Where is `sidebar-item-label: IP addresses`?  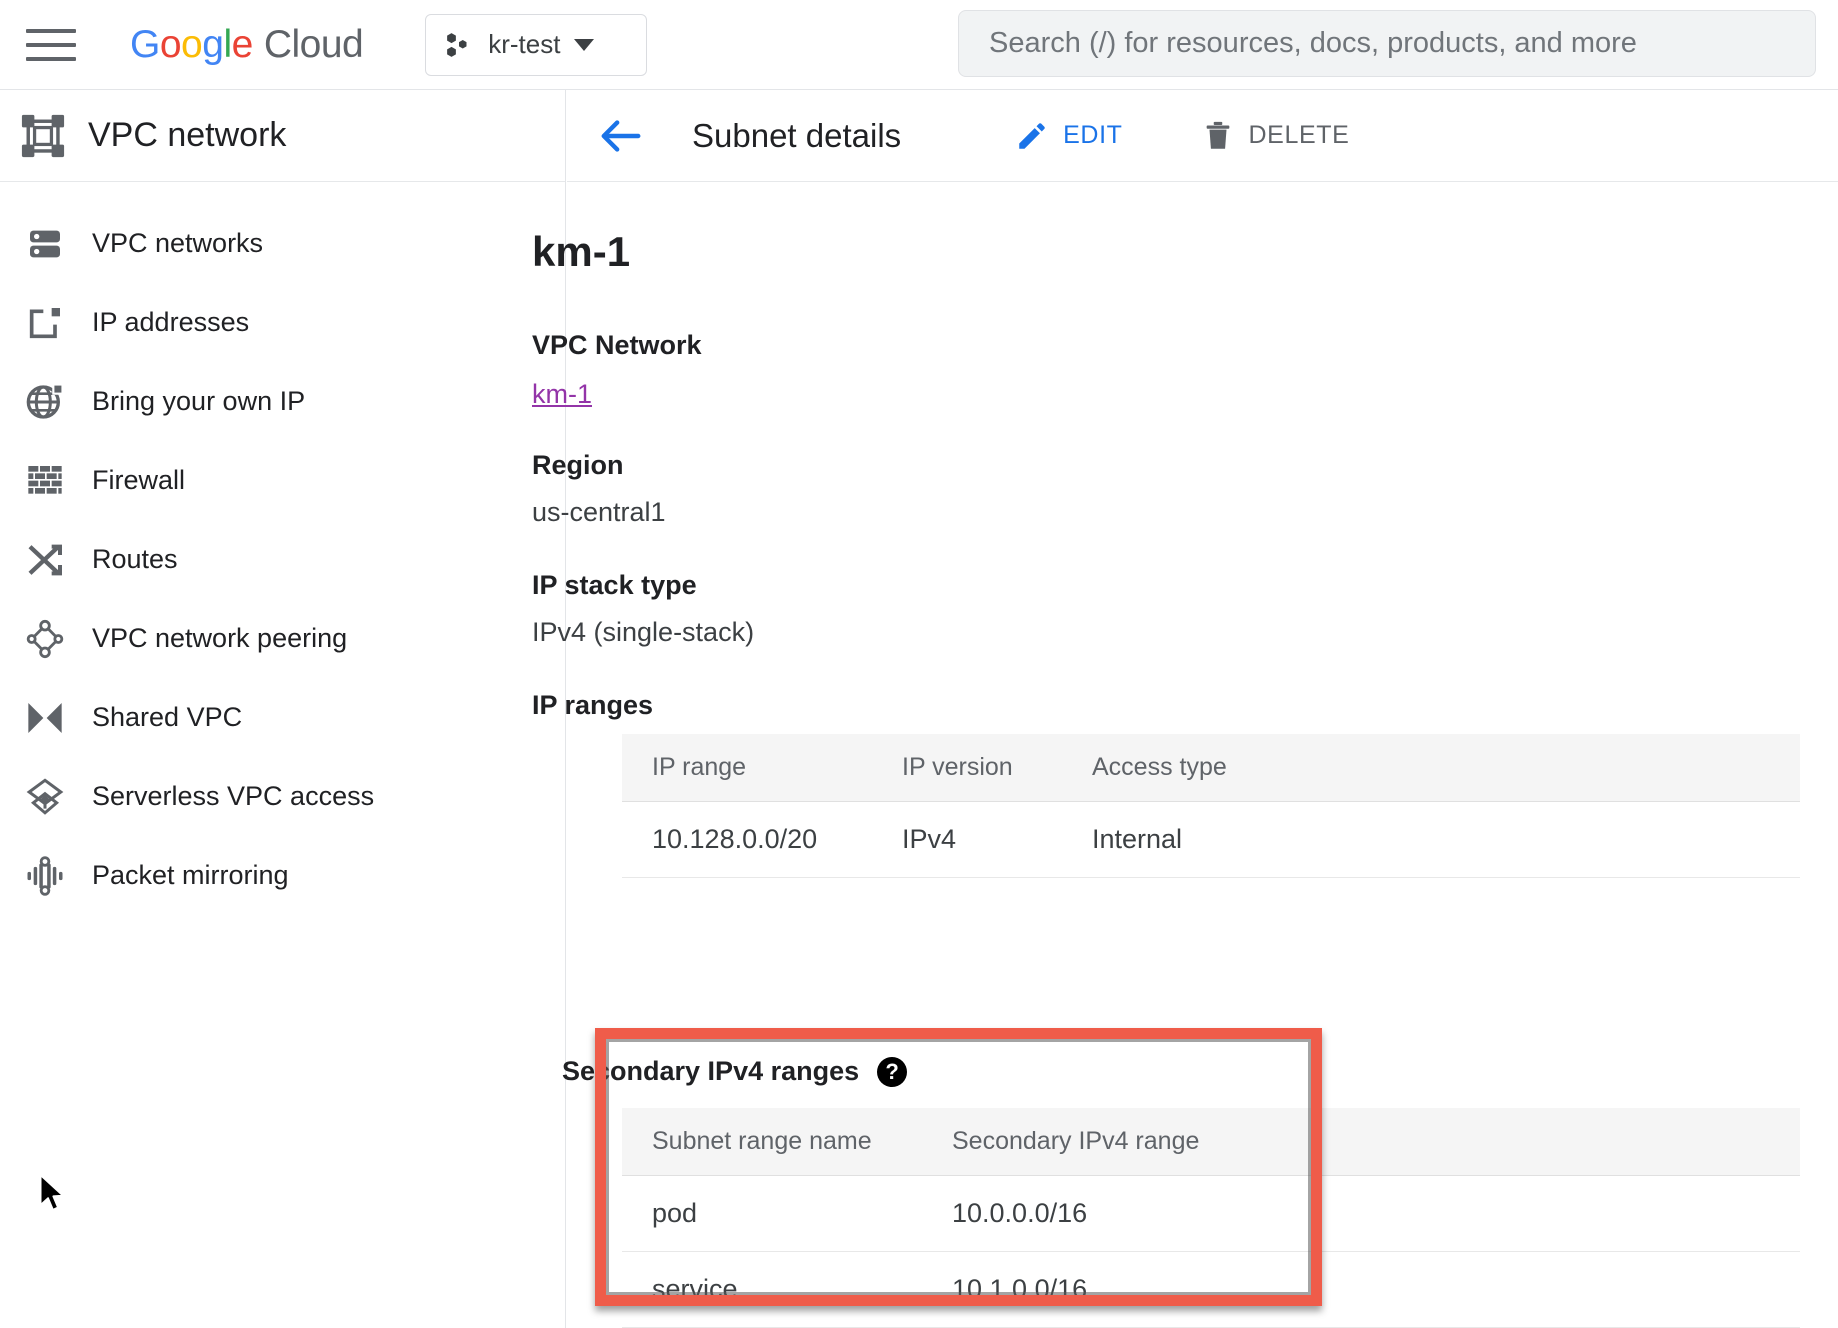 sidebar-item-label: IP addresses is located at coordinates (171, 322).